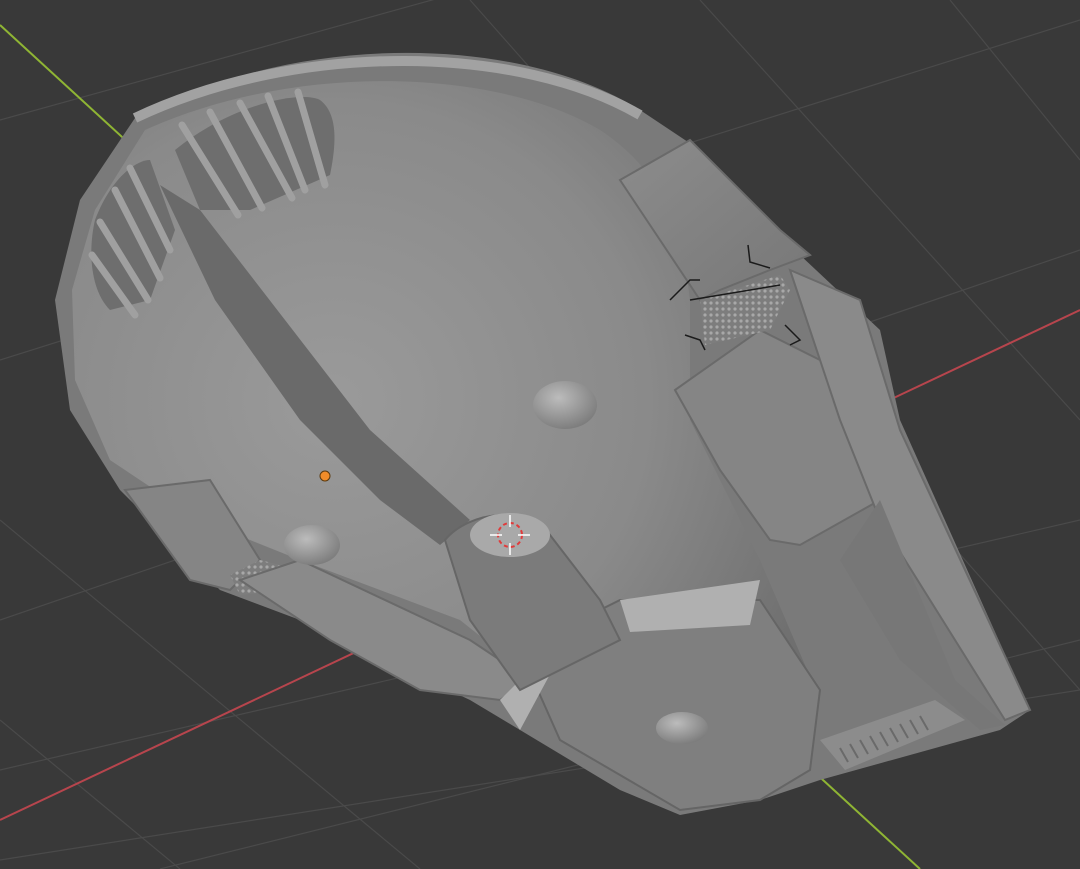 The image size is (1080, 869). Describe the element at coordinates (312, 545) in the screenshot. I see `bump-left` at that location.